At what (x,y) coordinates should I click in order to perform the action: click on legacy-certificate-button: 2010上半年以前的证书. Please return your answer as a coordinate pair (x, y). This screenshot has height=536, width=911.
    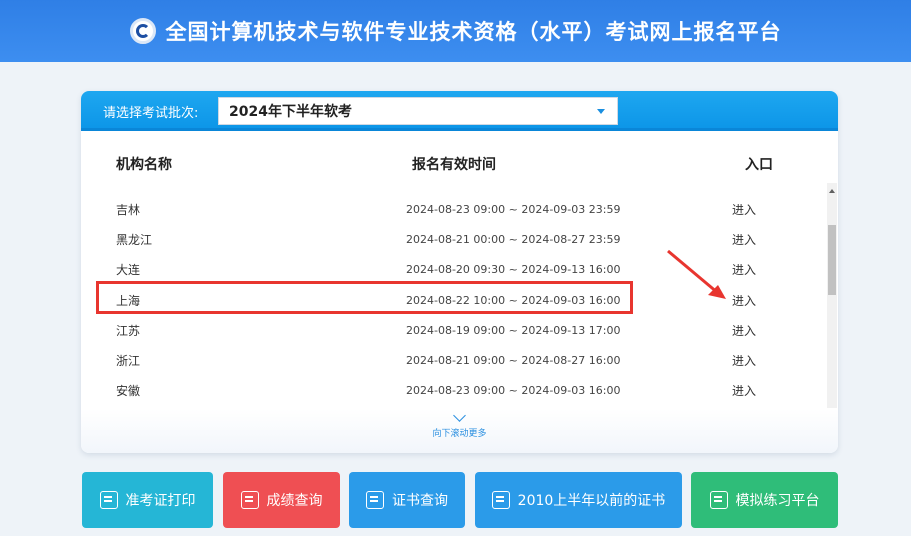
    Looking at the image, I should click on (578, 500).